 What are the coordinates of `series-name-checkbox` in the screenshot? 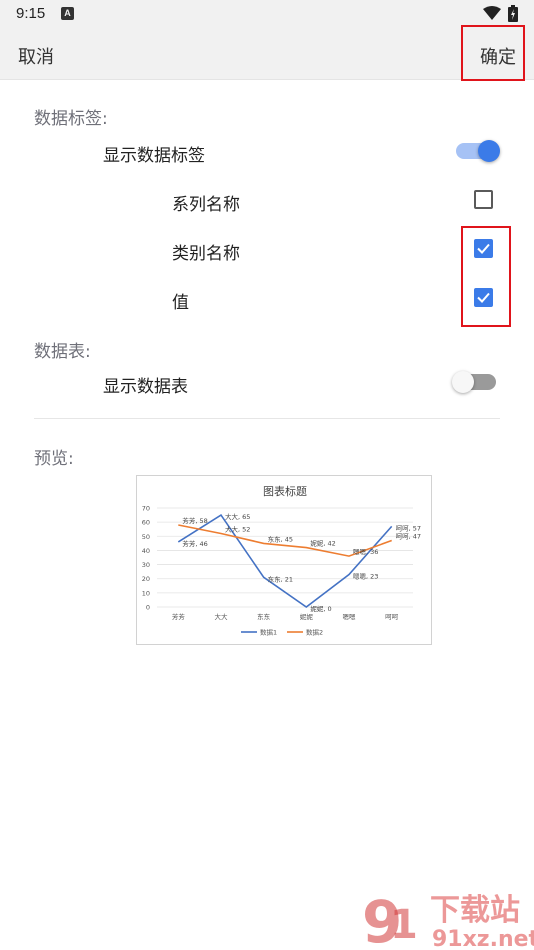 It's located at (483, 199).